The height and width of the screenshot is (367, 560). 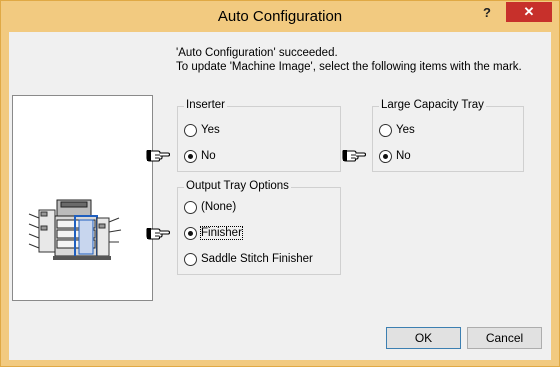 What do you see at coordinates (259, 135) in the screenshot?
I see `inserter-group: Inserter Yes No` at bounding box center [259, 135].